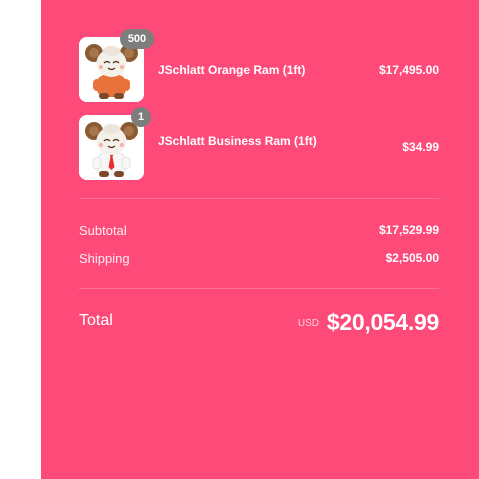 Image resolution: width=479 pixels, height=479 pixels. Describe the element at coordinates (103, 230) in the screenshot. I see `subtotal-label: Subtotal` at that location.